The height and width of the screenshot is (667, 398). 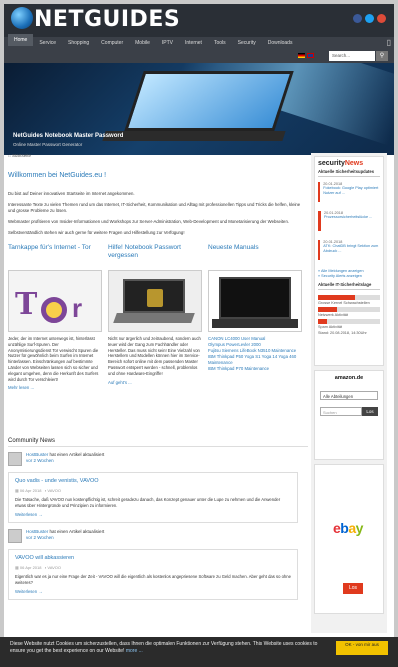 What do you see at coordinates (382, 56) in the screenshot?
I see `search-button: ⚲` at bounding box center [382, 56].